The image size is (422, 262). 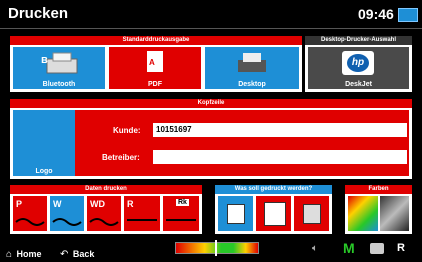 I want to click on data-rk-button: Rk, so click(x=181, y=213).